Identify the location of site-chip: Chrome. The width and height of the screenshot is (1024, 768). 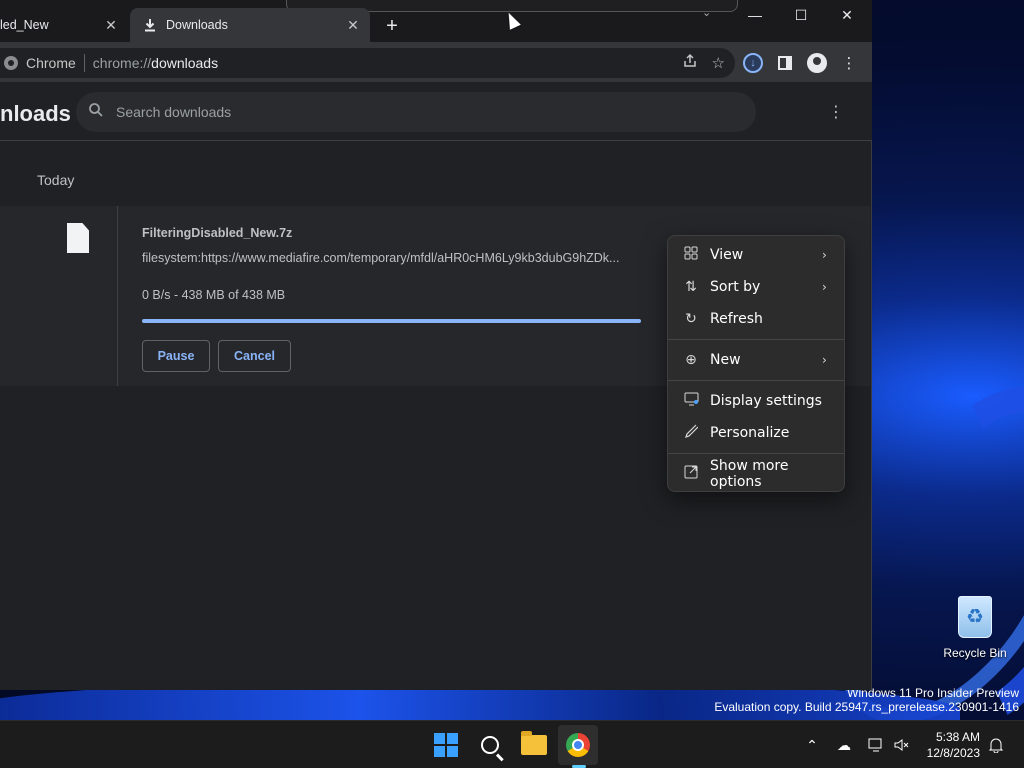
(38, 63).